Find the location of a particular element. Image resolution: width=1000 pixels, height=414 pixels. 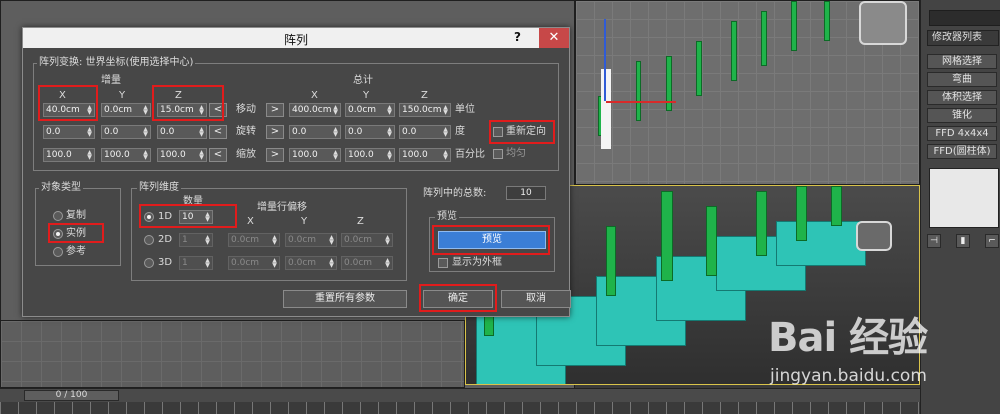

rotate-label: 旋转 is located at coordinates (246, 131).